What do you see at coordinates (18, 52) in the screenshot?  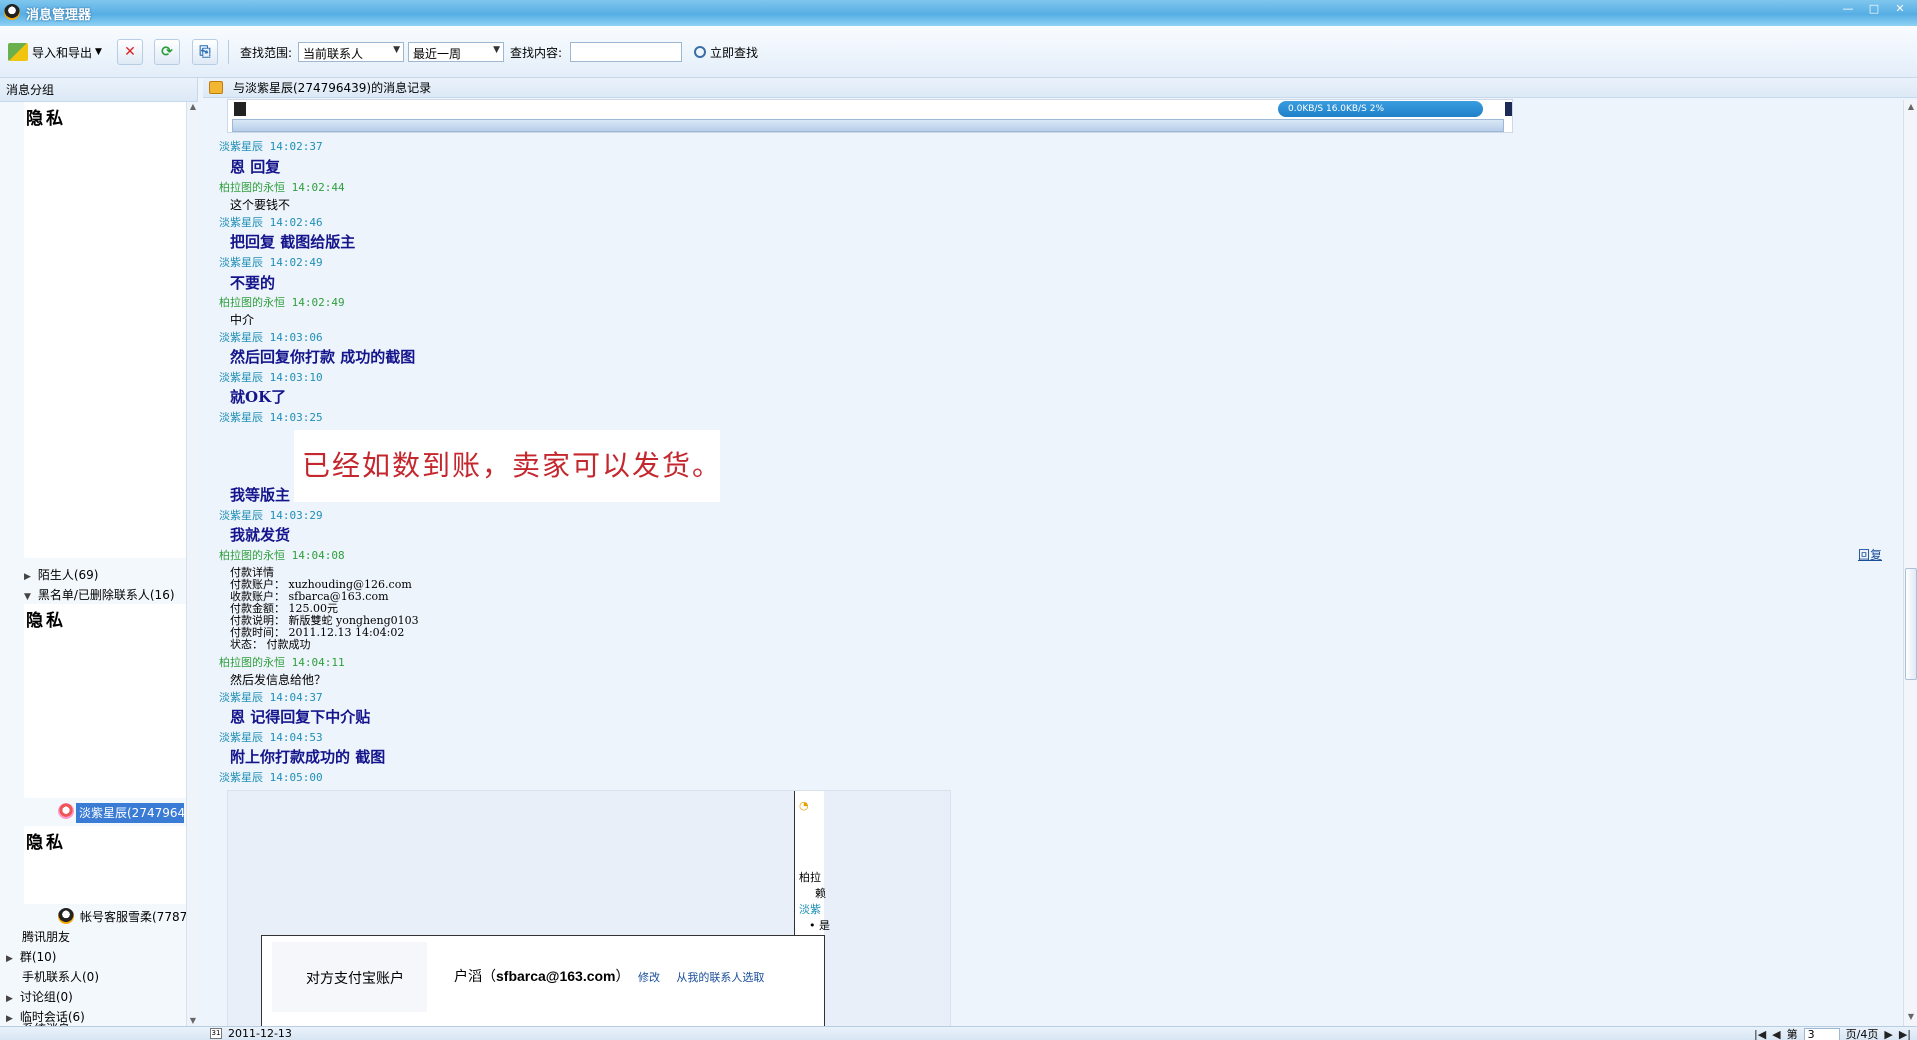 I see `import-export-icon` at bounding box center [18, 52].